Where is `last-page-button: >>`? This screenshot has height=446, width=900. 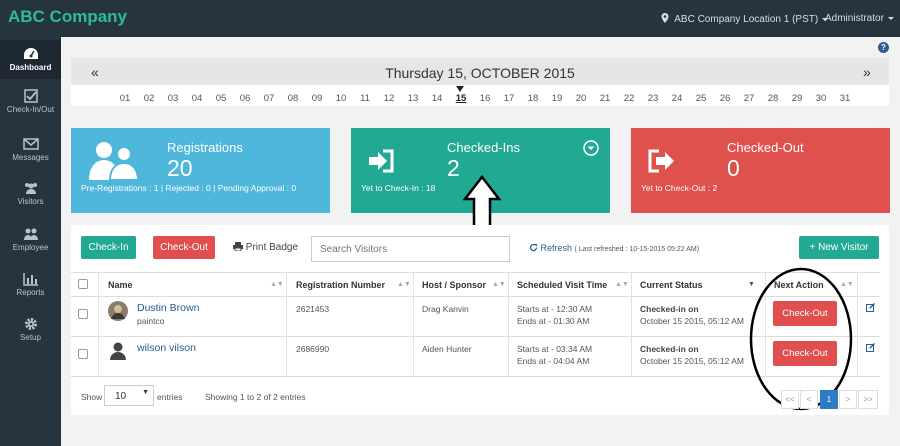
last-page-button: >> is located at coordinates (868, 399).